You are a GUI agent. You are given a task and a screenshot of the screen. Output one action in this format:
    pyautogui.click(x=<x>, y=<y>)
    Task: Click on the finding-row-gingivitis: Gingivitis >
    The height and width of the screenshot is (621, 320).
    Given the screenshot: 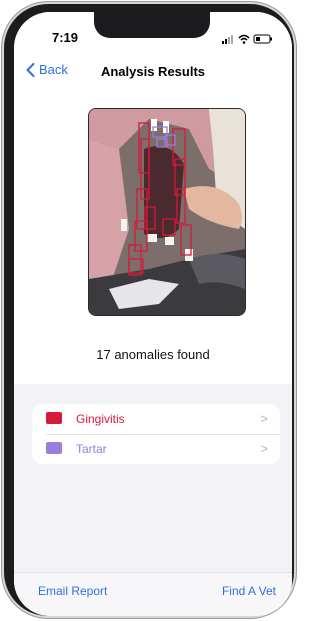 What is the action you would take?
    pyautogui.click(x=156, y=419)
    